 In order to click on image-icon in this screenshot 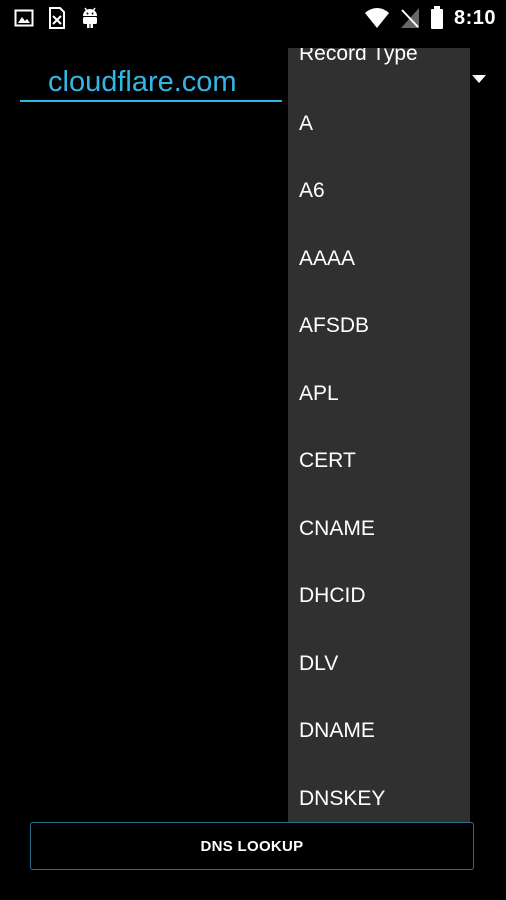, I will do `click(24, 18)`.